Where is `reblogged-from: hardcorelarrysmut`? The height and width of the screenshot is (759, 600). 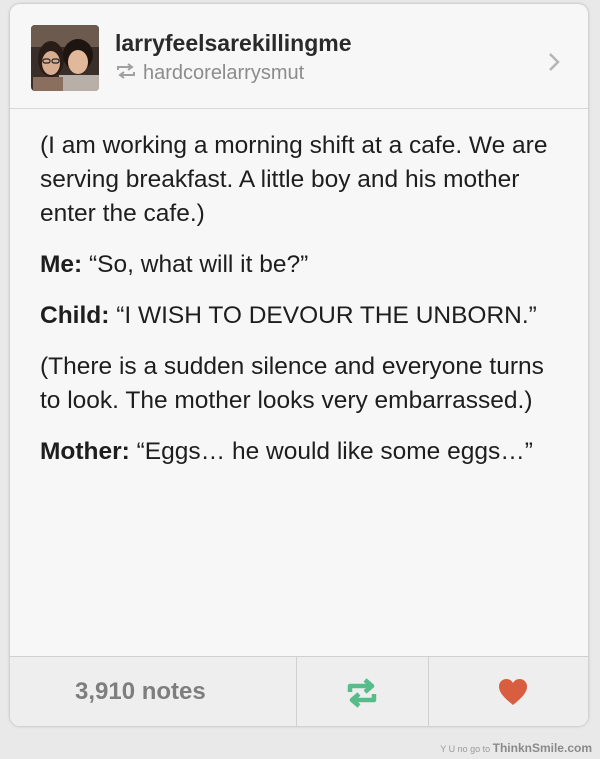
reblogged-from: hardcorelarrysmut is located at coordinates (209, 73).